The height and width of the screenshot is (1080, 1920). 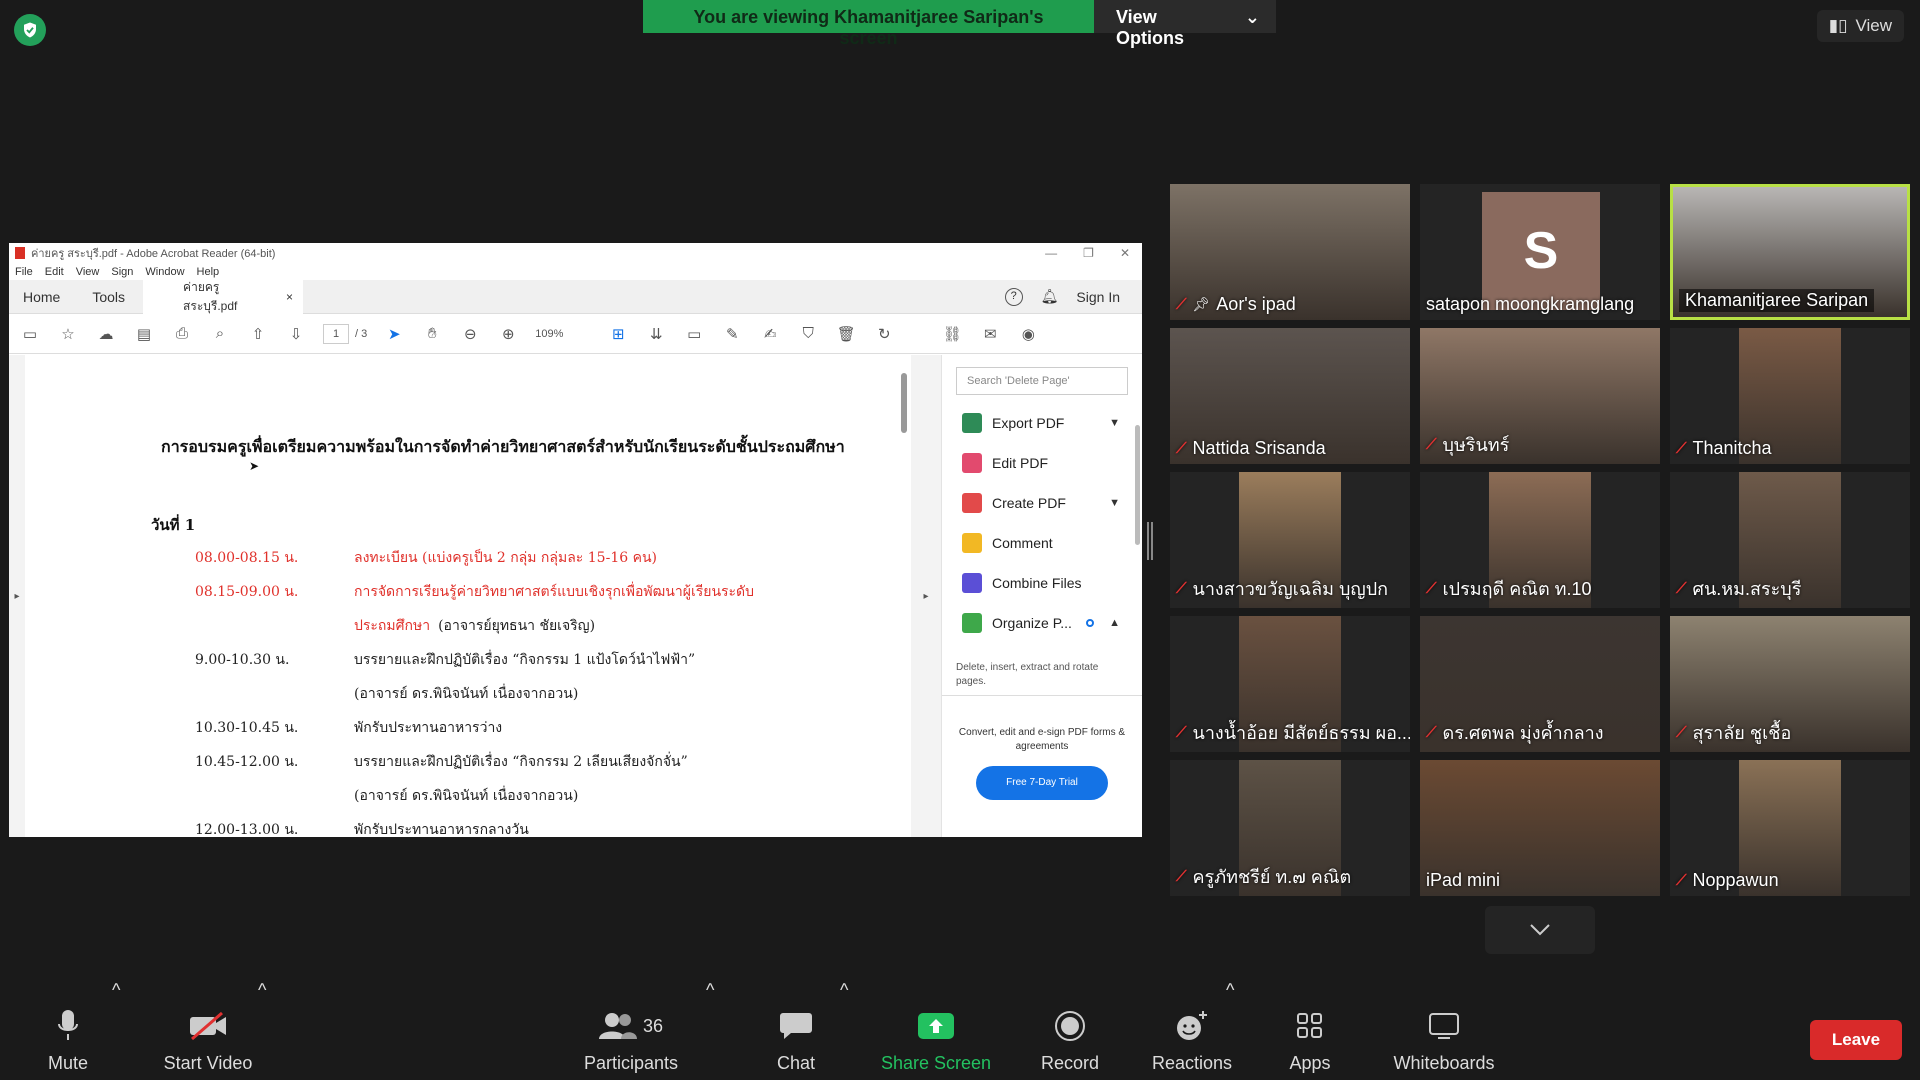 What do you see at coordinates (247, 592) in the screenshot?
I see `schedule-time: 08.15-09.00 น.` at bounding box center [247, 592].